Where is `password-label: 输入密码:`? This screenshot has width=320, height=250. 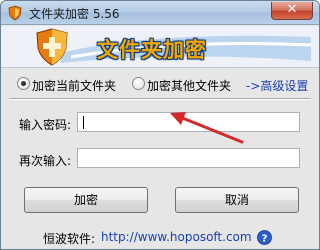
password-label: 输入密码: is located at coordinates (45, 125).